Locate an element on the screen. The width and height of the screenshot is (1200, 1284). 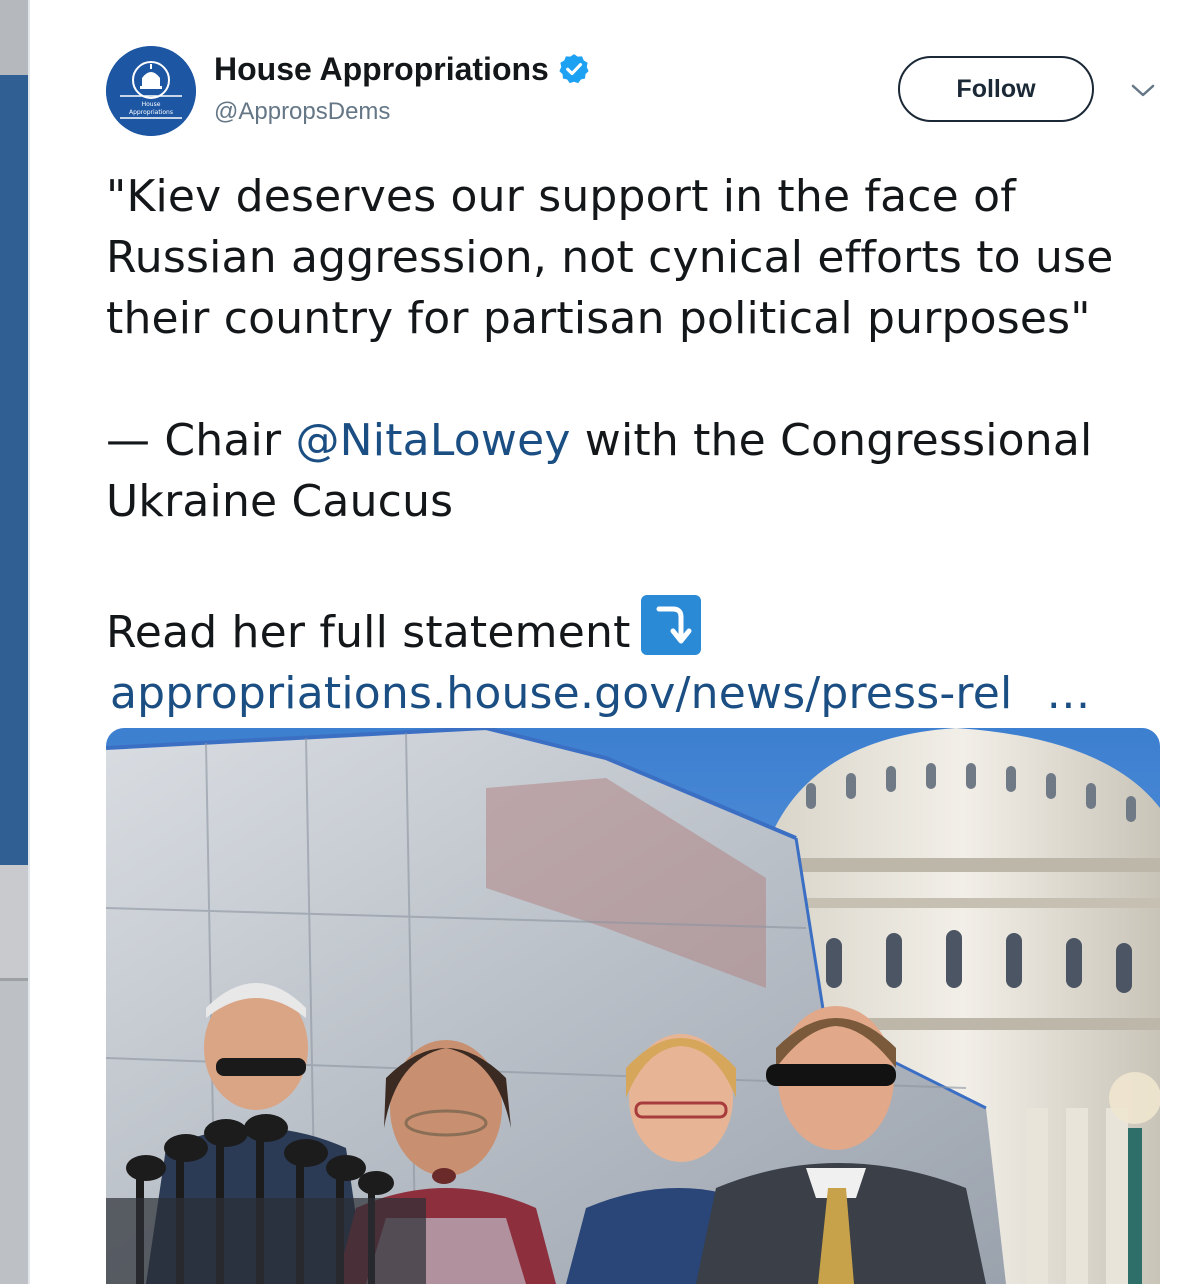
svg-text: House is located at coordinates (151, 104).